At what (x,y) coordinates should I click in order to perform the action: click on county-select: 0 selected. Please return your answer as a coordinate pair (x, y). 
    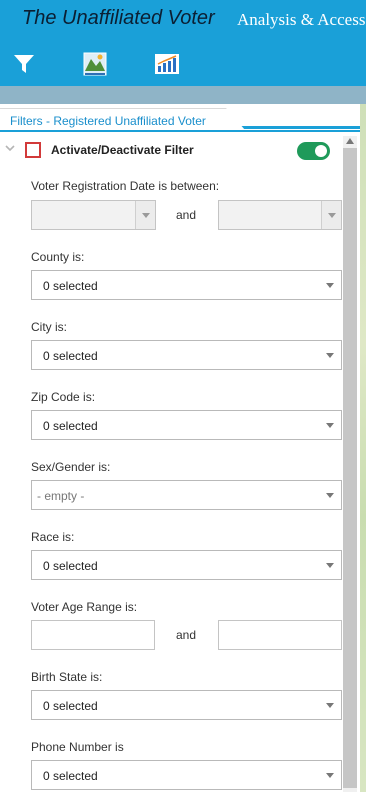
    Looking at the image, I should click on (186, 285).